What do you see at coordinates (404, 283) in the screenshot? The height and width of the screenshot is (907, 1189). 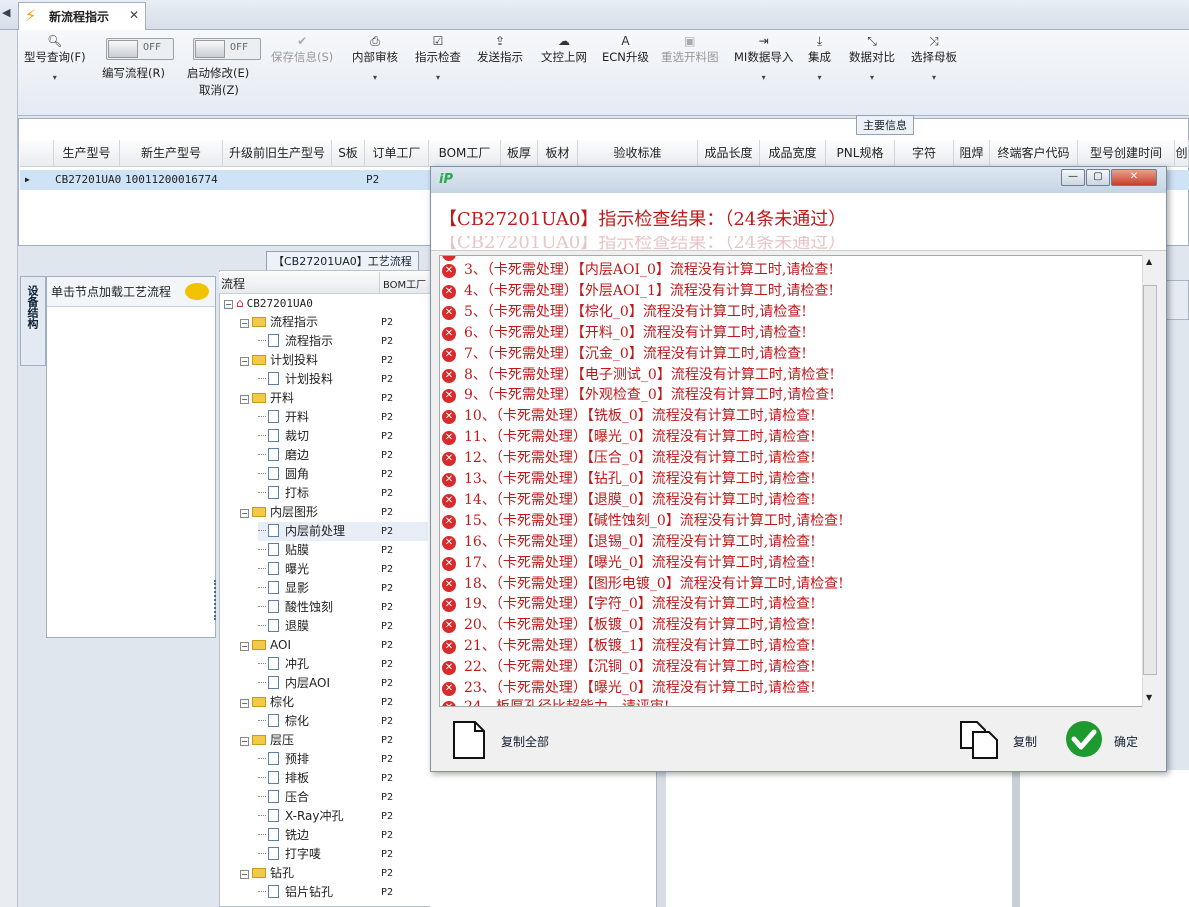 I see `tree-col-bom: BOM工厂` at bounding box center [404, 283].